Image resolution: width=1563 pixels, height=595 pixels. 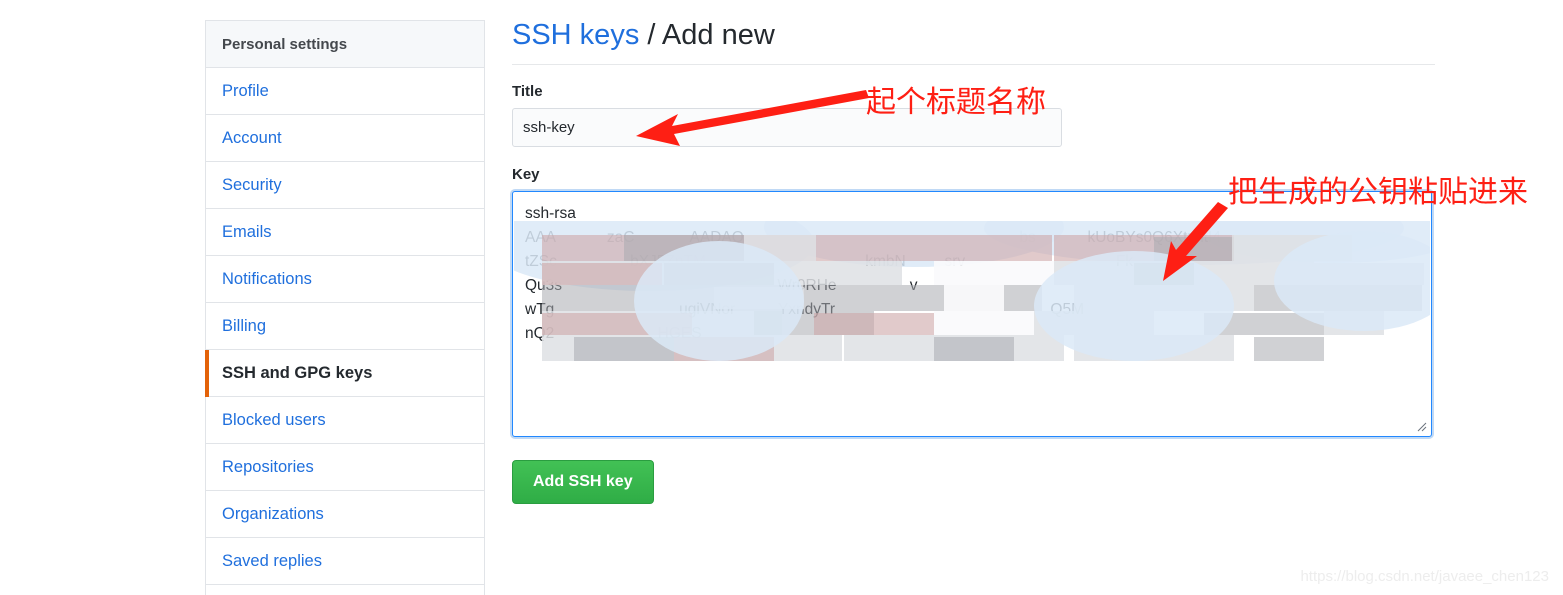 I want to click on sidebar-item-notifications: Notifications, so click(x=345, y=279).